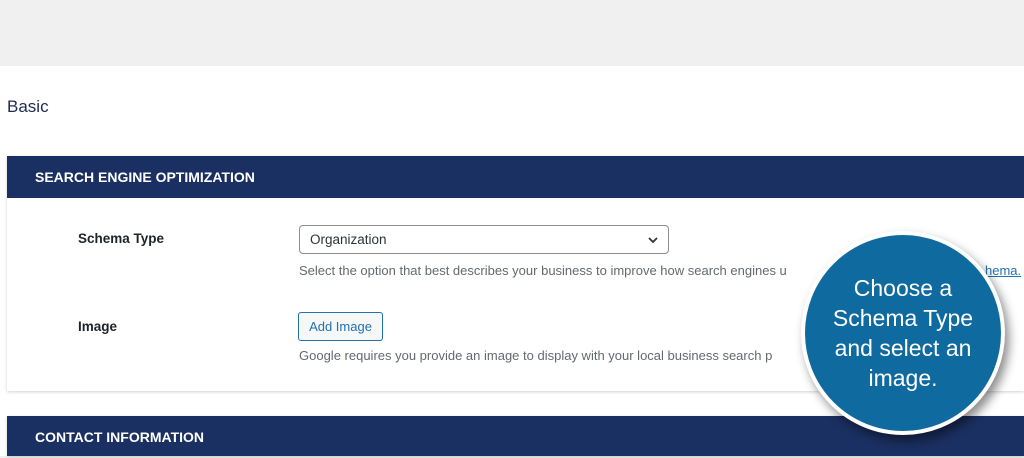 Image resolution: width=1024 pixels, height=458 pixels. I want to click on section-heading: Basic, so click(28, 106).